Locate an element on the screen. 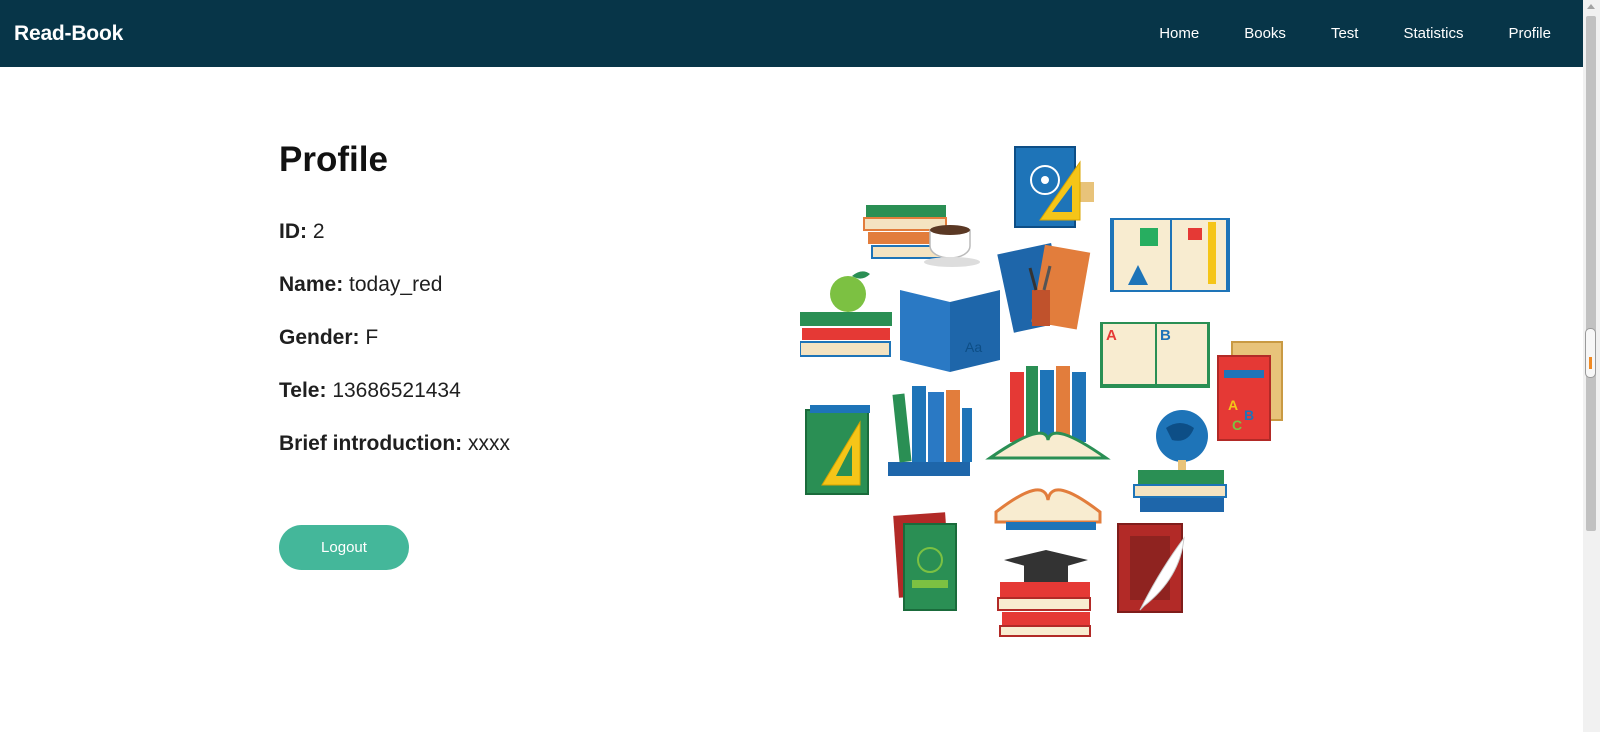 This screenshot has height=732, width=1600. profile-intro-row: Brief introduction: xxxx is located at coordinates (394, 446).